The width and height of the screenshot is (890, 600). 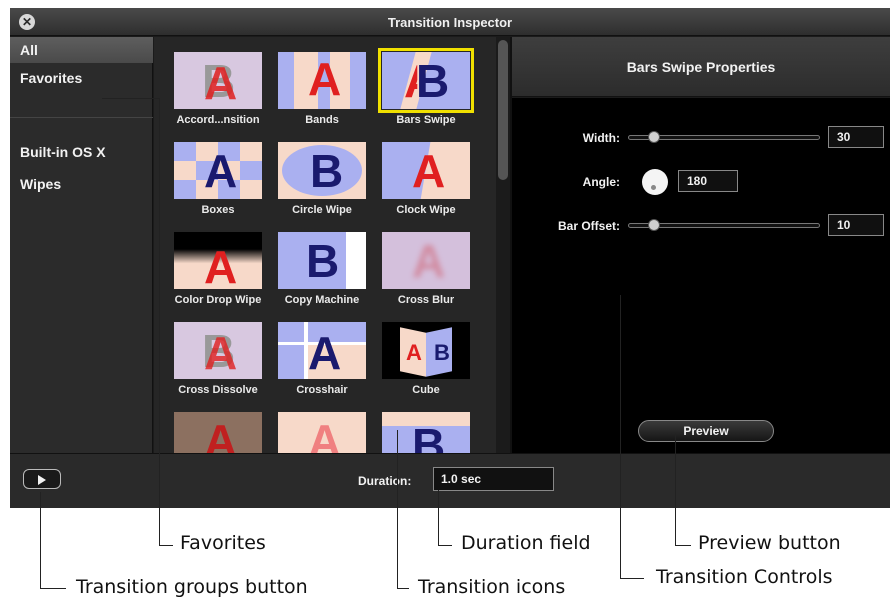 I want to click on transition-groups-button, so click(x=42, y=479).